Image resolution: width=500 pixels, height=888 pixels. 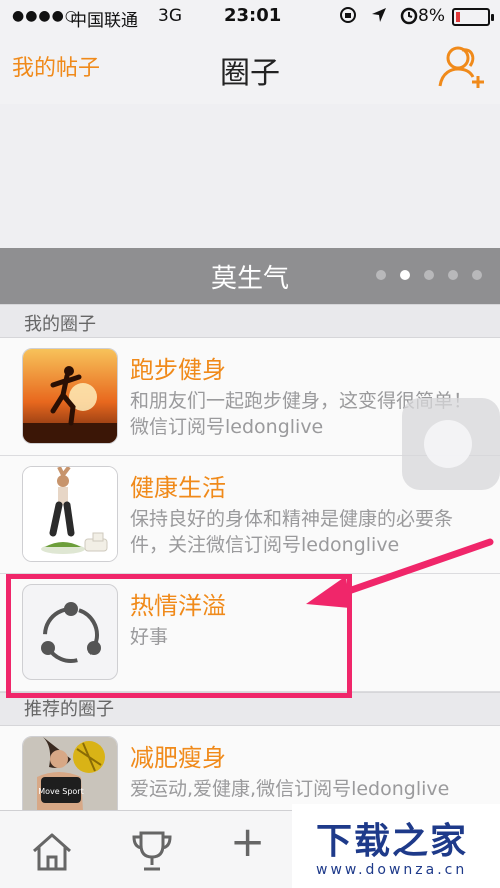 I want to click on watermark-logo: 下载之家 www.downza.cn, so click(x=396, y=846).